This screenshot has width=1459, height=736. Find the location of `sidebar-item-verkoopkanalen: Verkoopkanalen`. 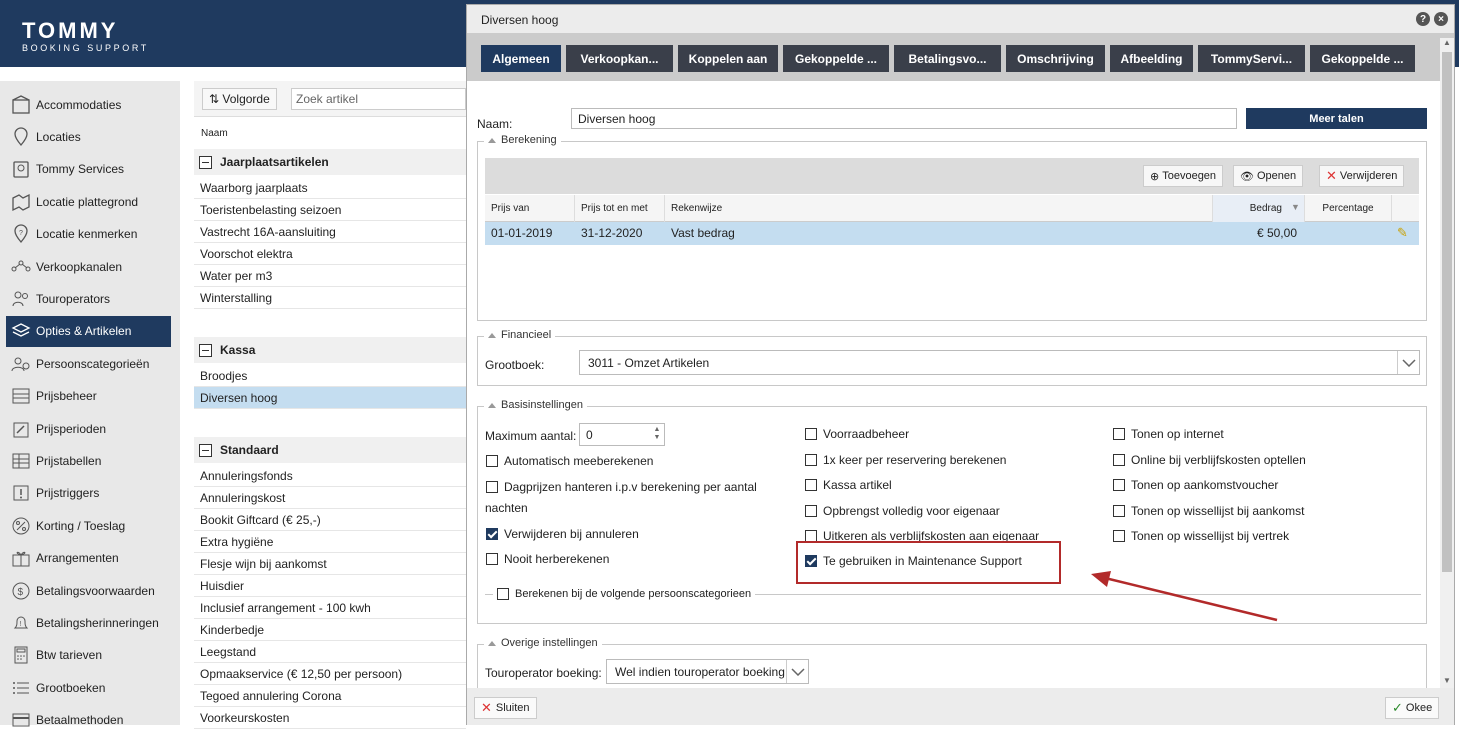

sidebar-item-verkoopkanalen: Verkoopkanalen is located at coordinates (88, 266).